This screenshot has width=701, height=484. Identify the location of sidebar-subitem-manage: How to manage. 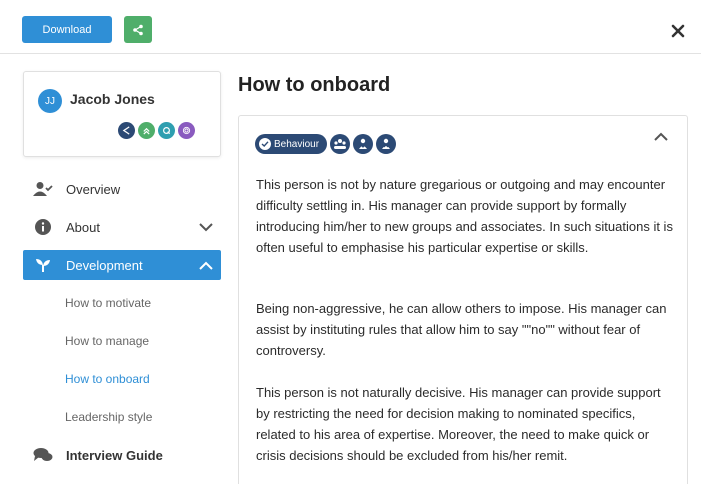
(122, 341).